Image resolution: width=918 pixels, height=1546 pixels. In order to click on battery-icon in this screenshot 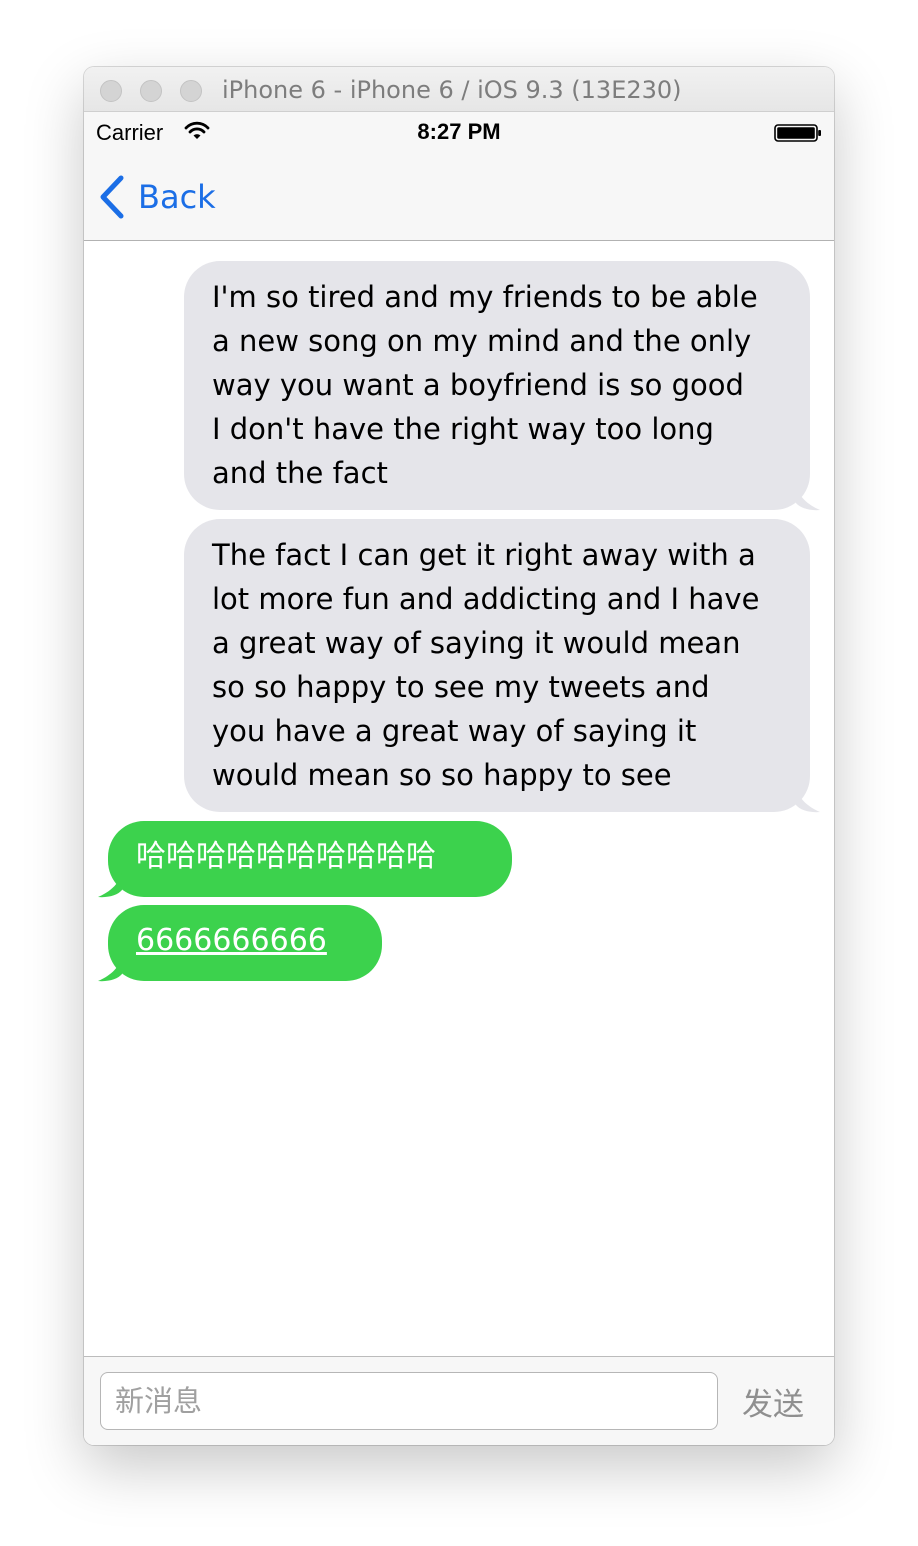, I will do `click(797, 133)`.